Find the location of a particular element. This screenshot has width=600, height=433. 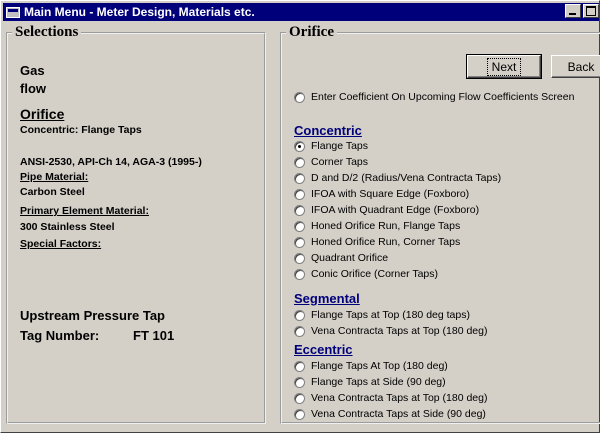

orifice-option-label: IFOA with Square Edge (Foxboro) is located at coordinates (390, 194).